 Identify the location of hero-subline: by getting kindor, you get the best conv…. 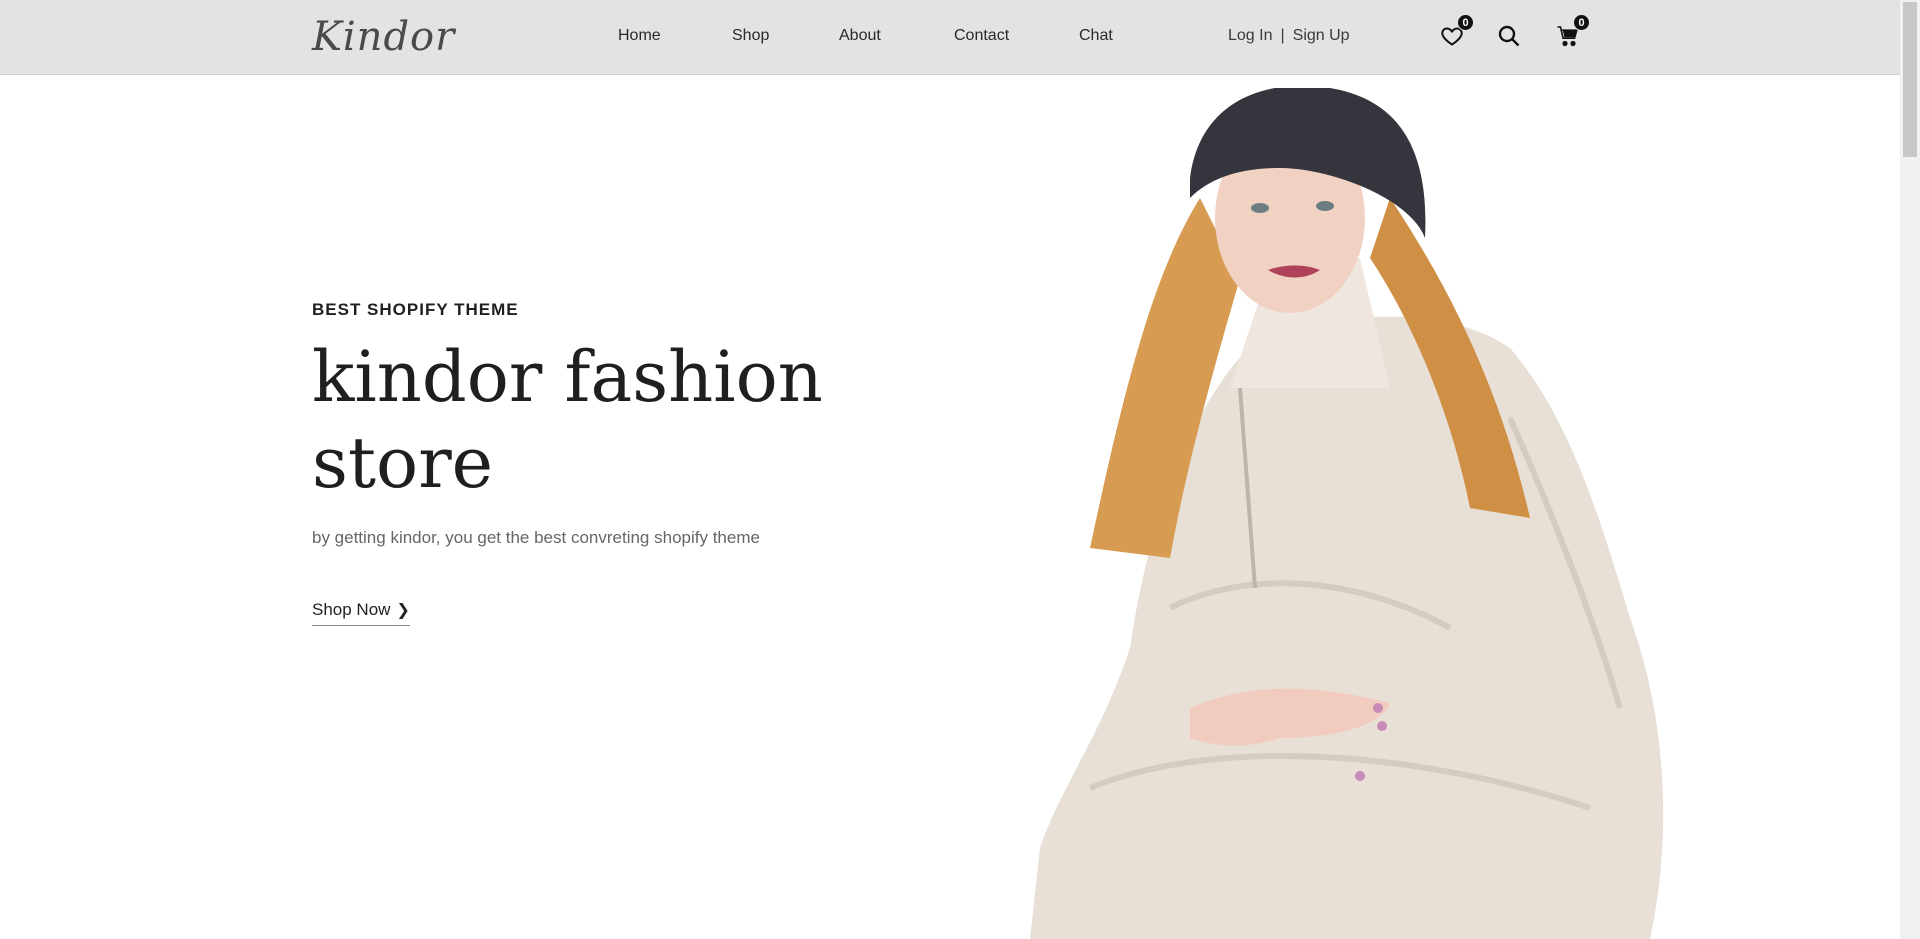
(536, 537).